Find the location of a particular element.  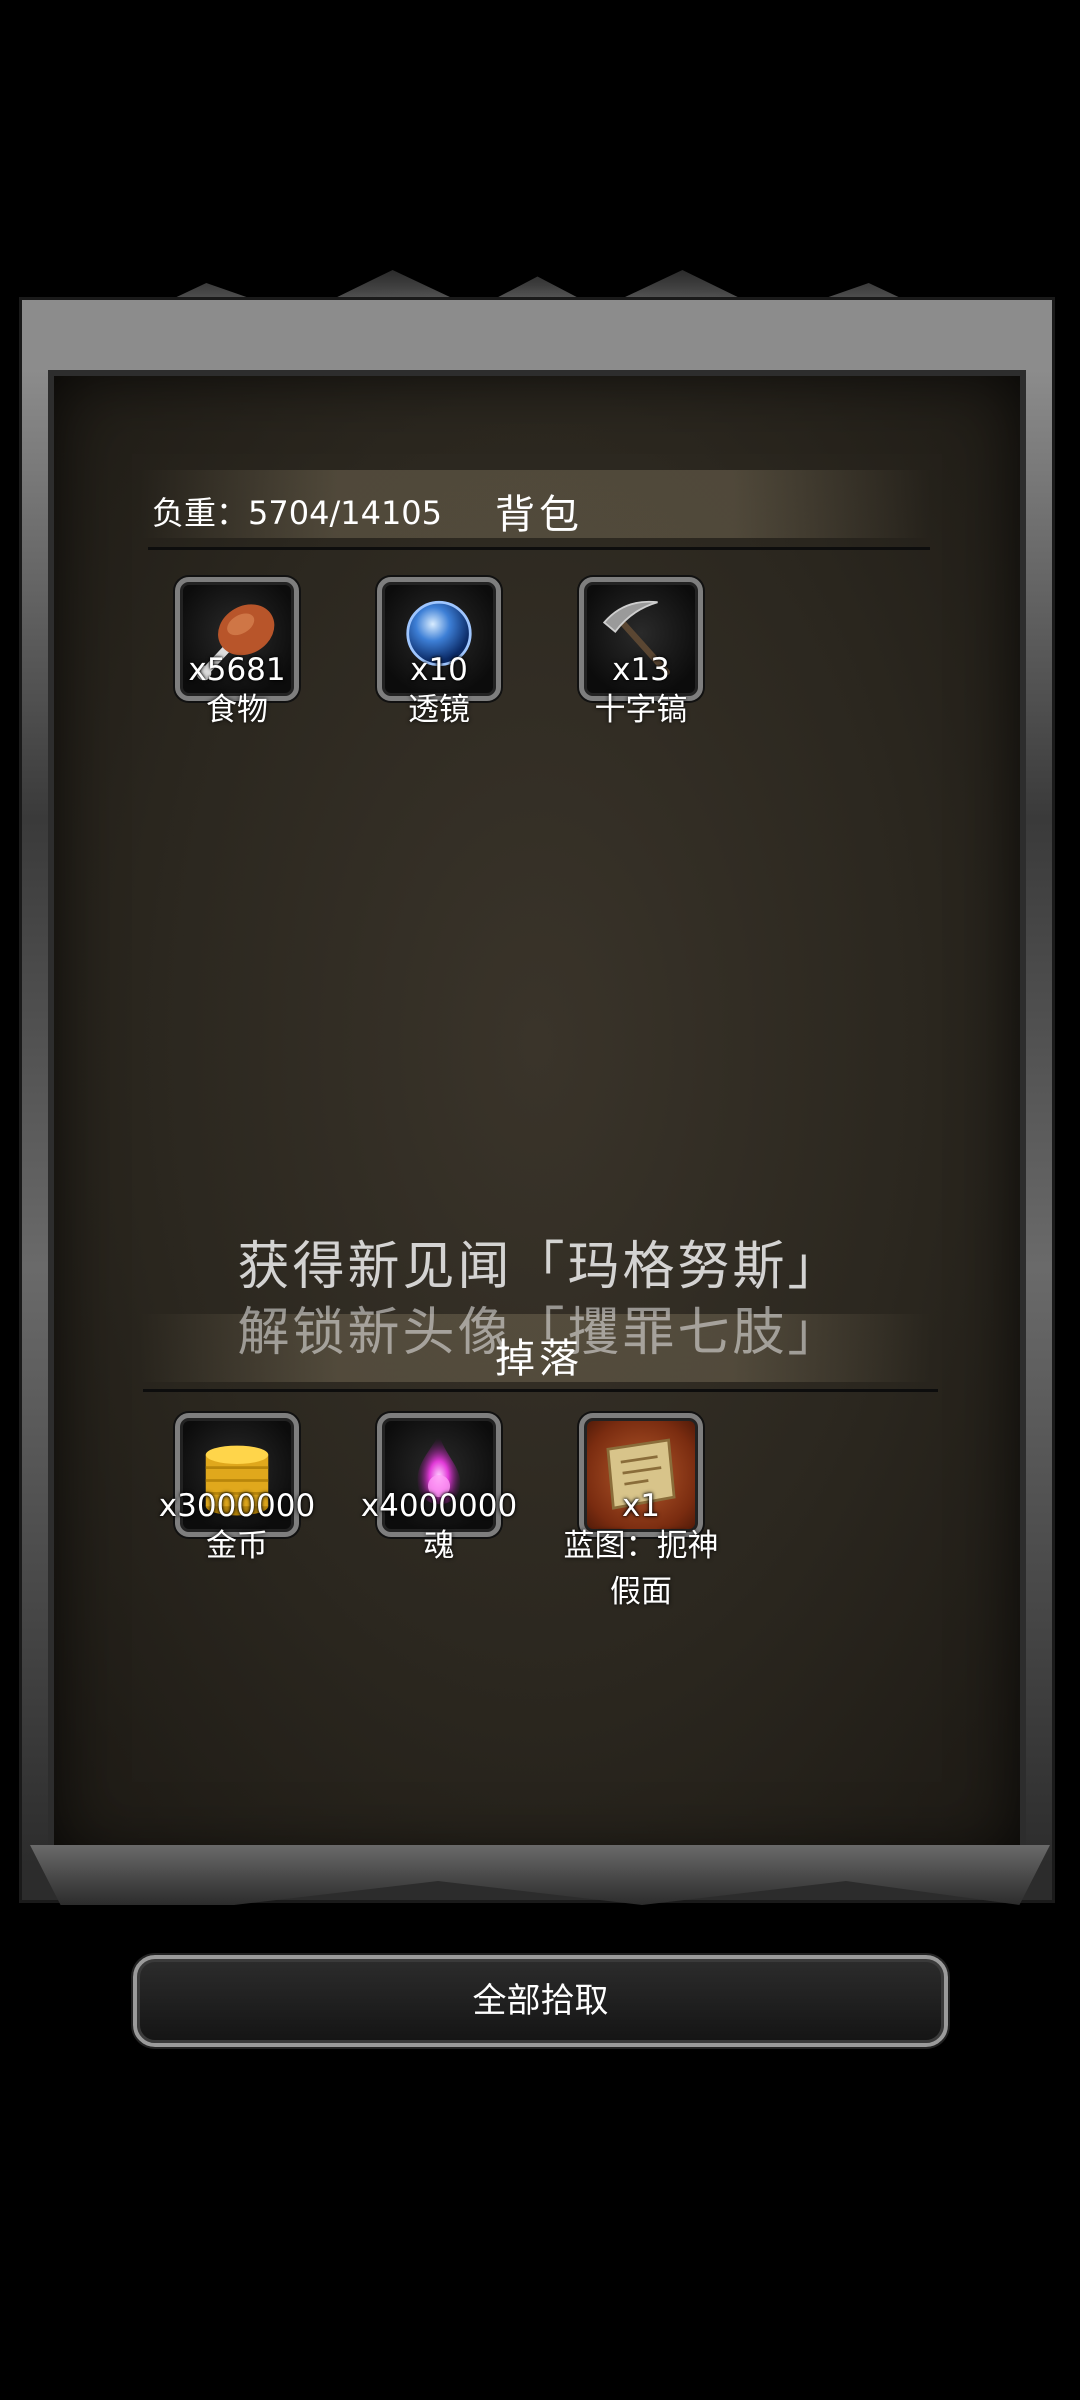

weight-label: 负重：5704/14105 is located at coordinates (297, 513).